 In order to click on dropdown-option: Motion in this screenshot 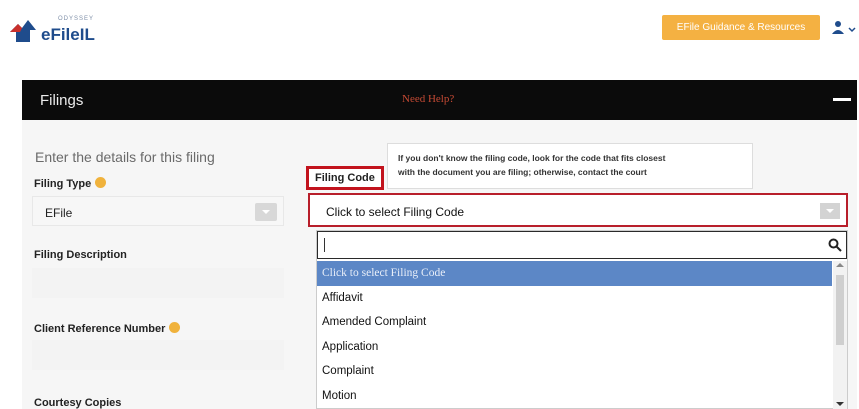, I will do `click(574, 396)`.